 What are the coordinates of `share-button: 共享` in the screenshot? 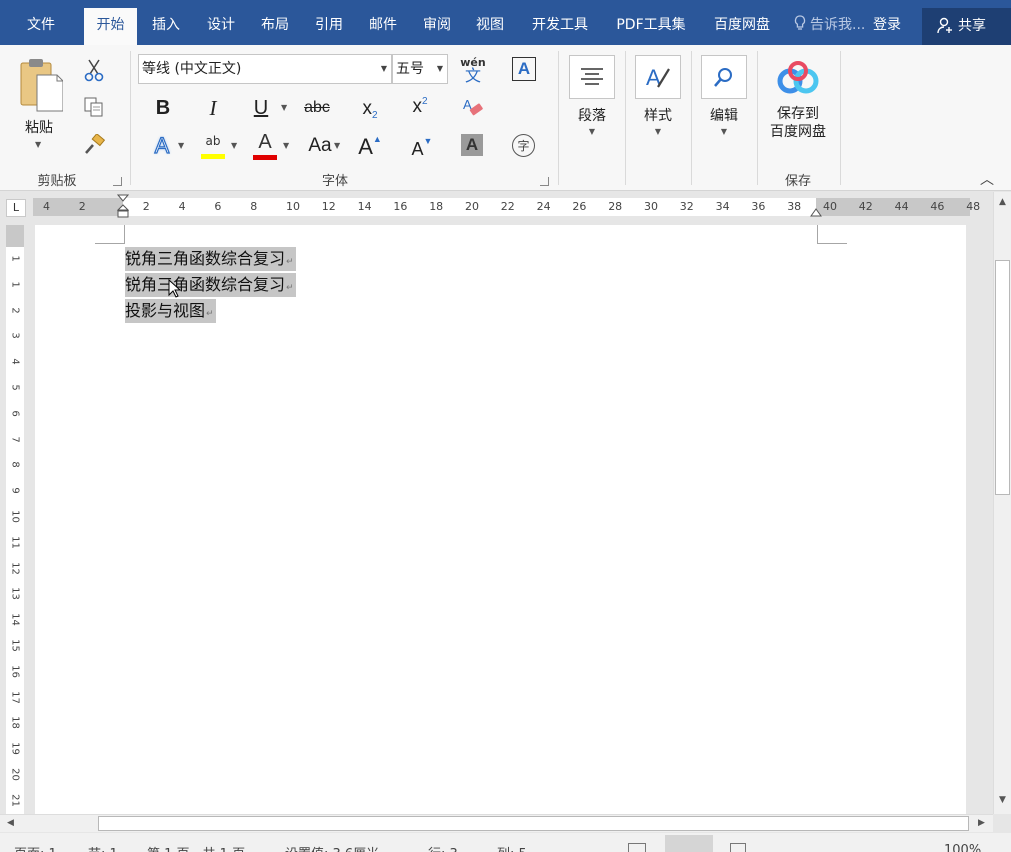 It's located at (966, 26).